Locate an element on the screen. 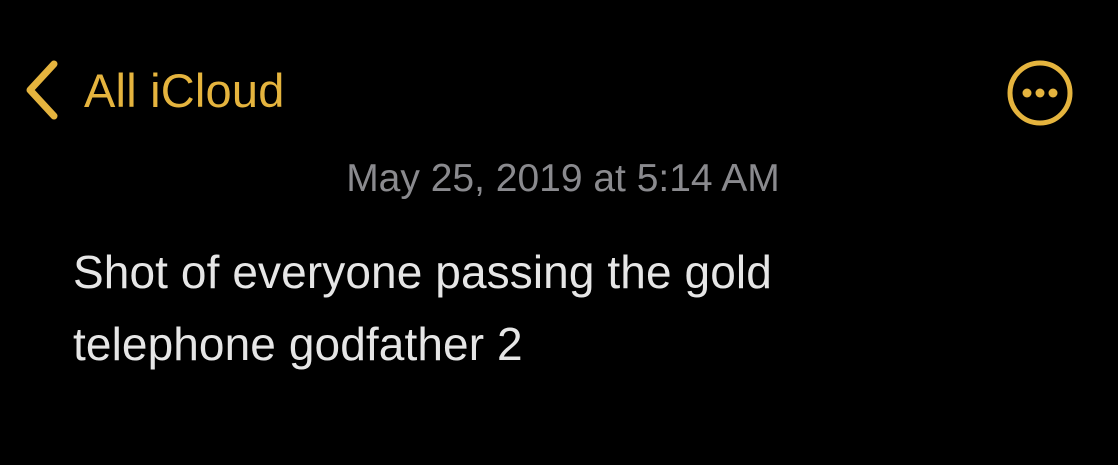 The image size is (1118, 465). ellipsis-circle-icon is located at coordinates (1040, 96).